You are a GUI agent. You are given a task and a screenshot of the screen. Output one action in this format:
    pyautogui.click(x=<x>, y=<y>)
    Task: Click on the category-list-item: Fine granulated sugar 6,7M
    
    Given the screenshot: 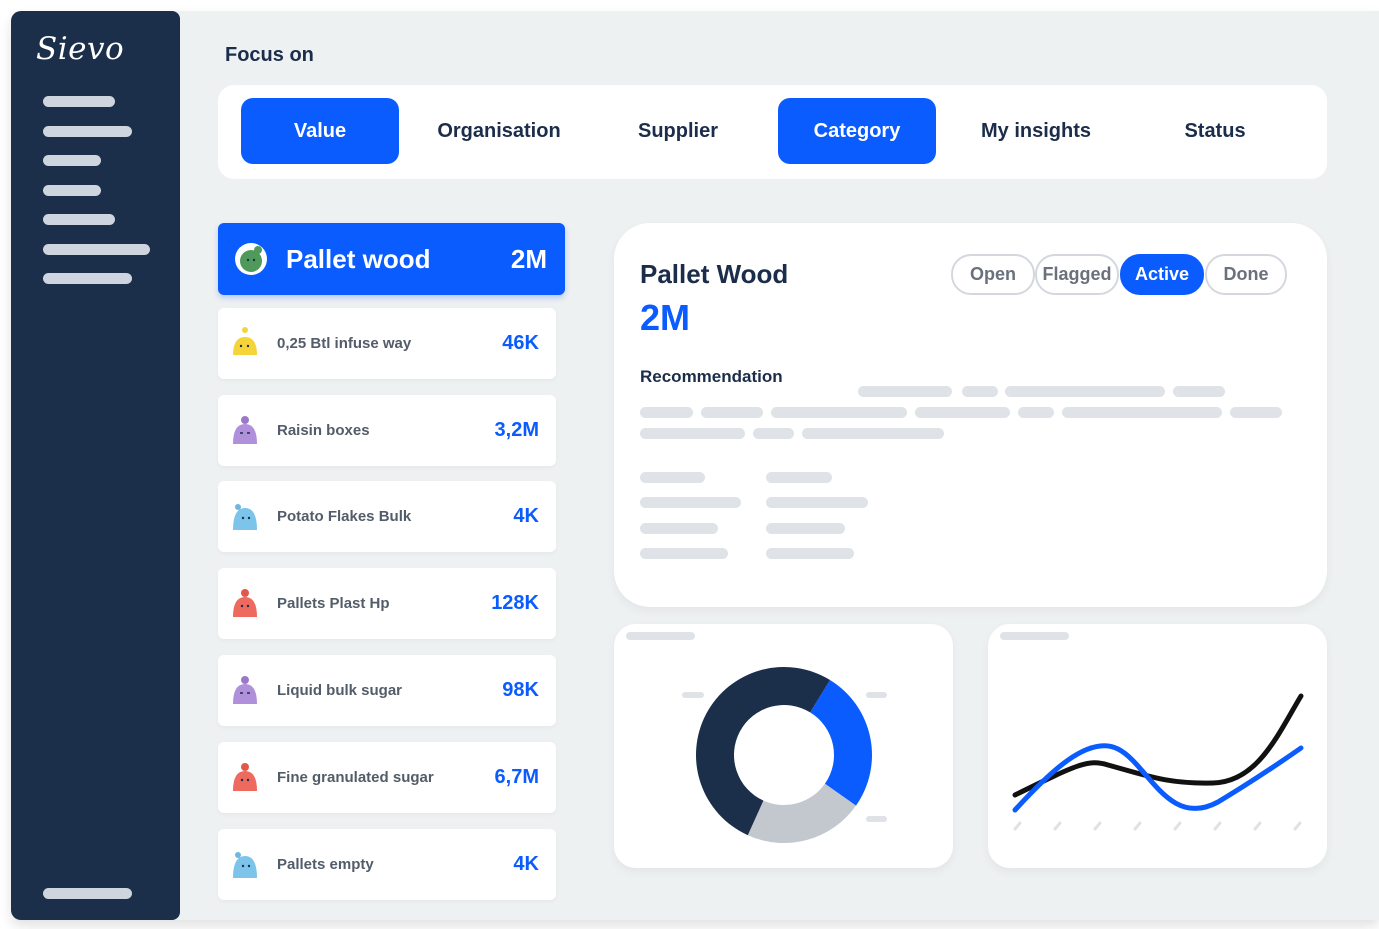 What is the action you would take?
    pyautogui.click(x=387, y=777)
    